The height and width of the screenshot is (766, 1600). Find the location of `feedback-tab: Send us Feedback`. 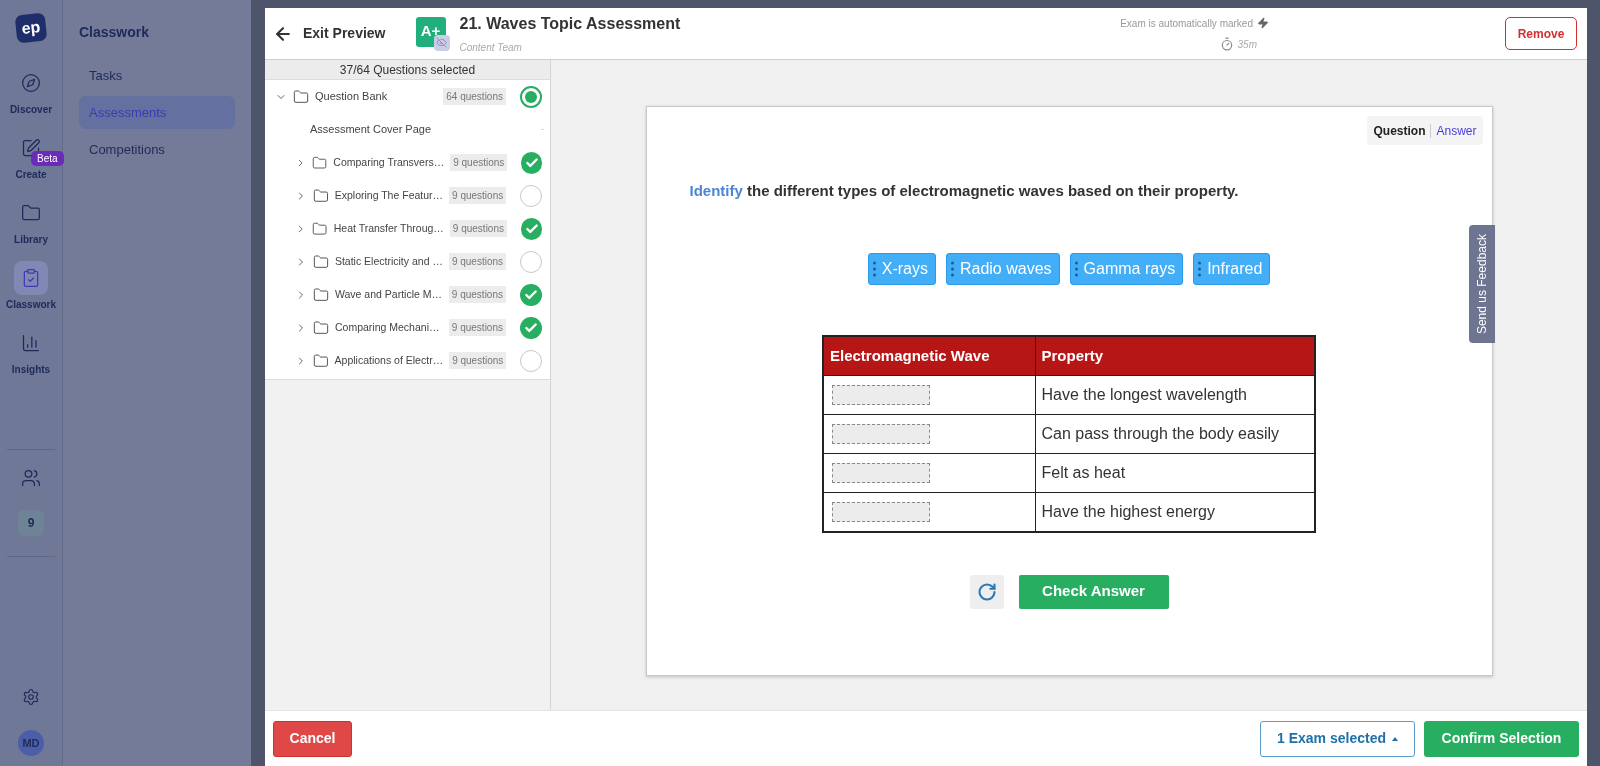

feedback-tab: Send us Feedback is located at coordinates (1482, 284).